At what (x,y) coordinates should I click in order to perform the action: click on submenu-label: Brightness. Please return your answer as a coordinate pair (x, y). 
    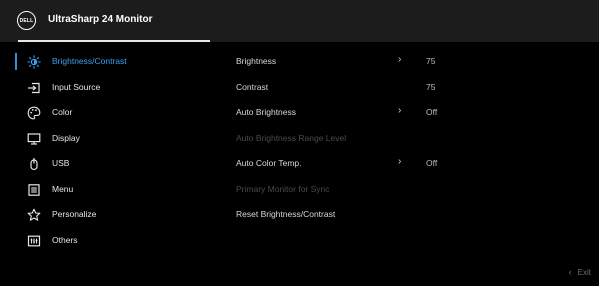
    Looking at the image, I should click on (256, 61).